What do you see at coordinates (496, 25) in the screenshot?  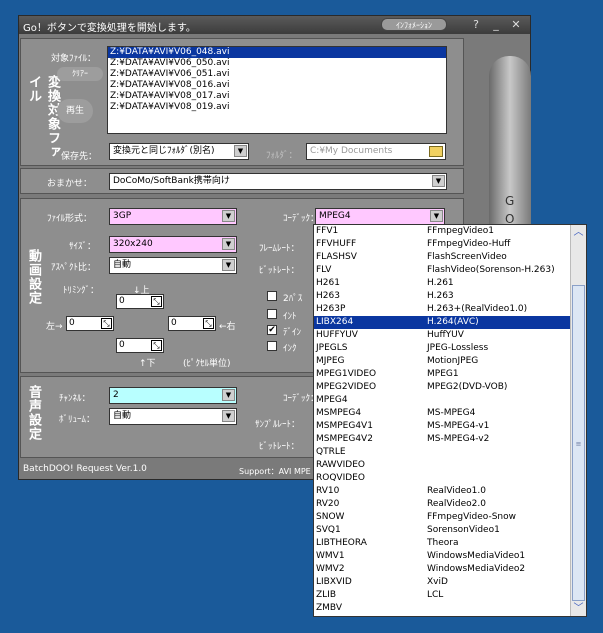 I see `minimize-icon: _` at bounding box center [496, 25].